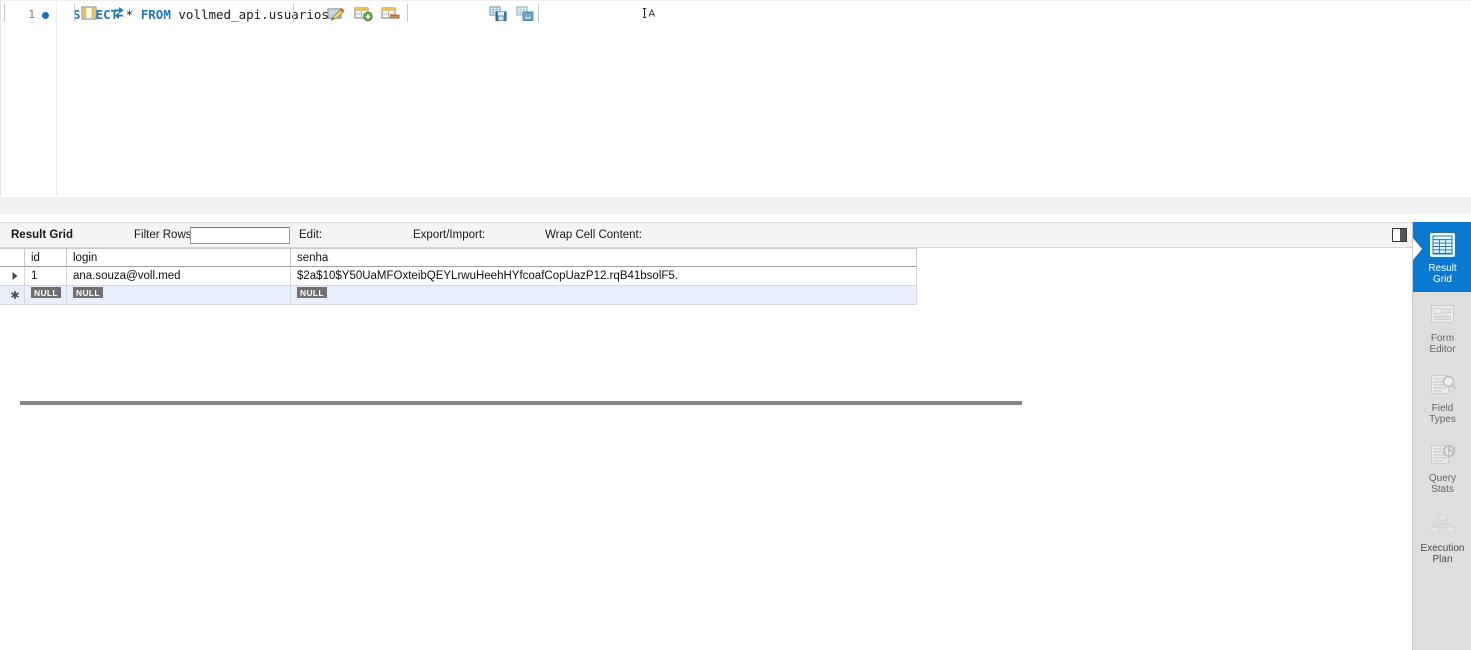 Image resolution: width=1471 pixels, height=650 pixels. What do you see at coordinates (390, 13) in the screenshot?
I see `delete-row-icon` at bounding box center [390, 13].